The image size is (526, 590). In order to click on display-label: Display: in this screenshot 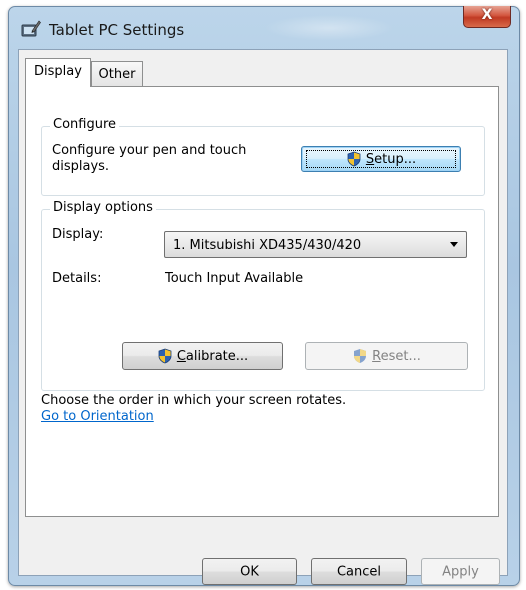, I will do `click(78, 234)`.